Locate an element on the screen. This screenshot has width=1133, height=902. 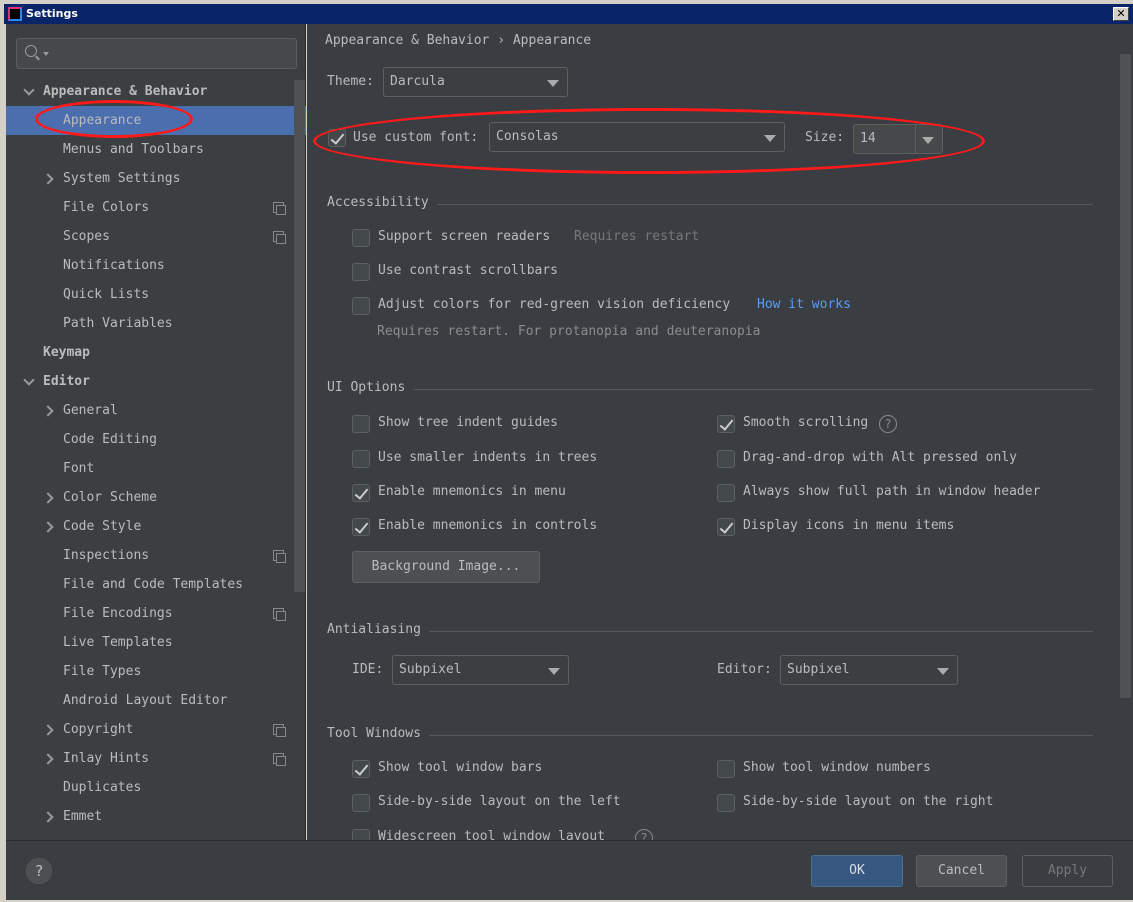
annotation-oval-font is located at coordinates (649, 141).